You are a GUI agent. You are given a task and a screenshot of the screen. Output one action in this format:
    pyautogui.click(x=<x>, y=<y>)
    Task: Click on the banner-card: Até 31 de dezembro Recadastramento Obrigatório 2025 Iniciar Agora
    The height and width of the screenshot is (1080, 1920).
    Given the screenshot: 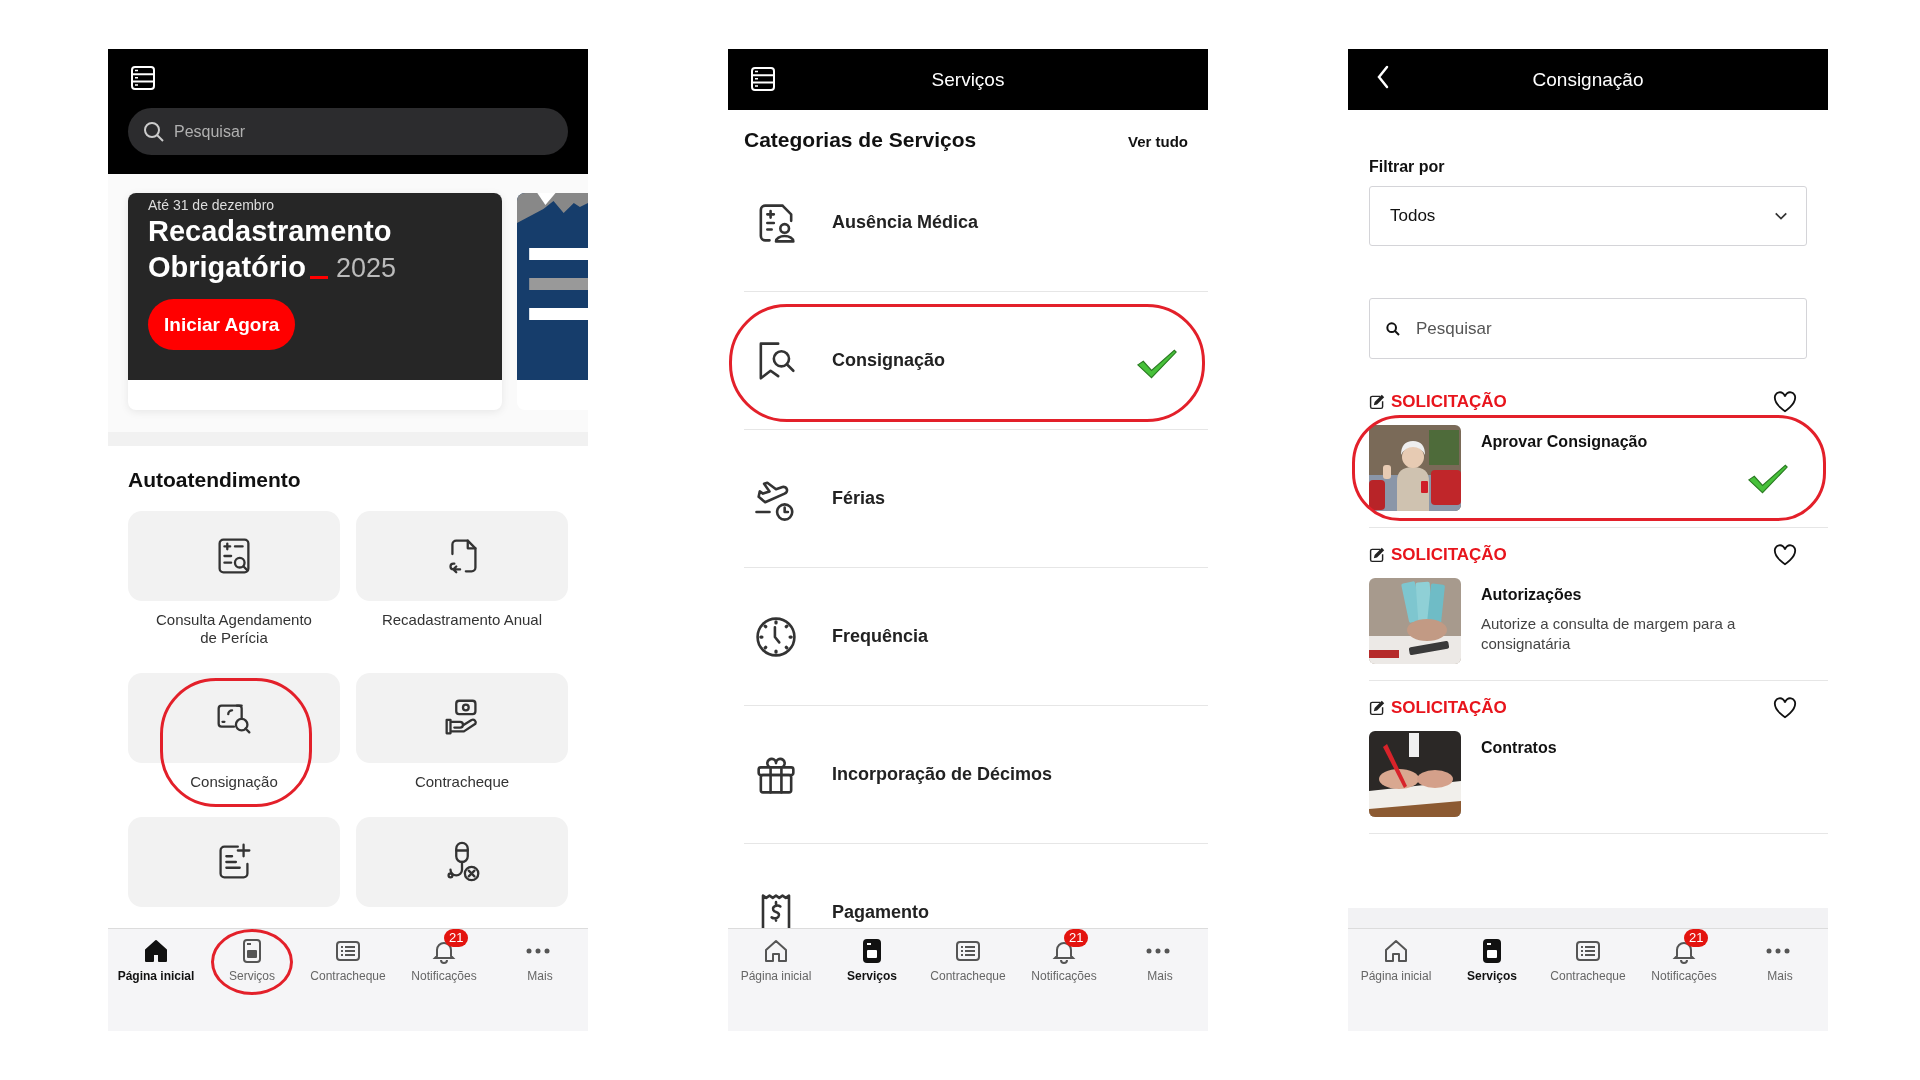 What is the action you would take?
    pyautogui.click(x=315, y=301)
    